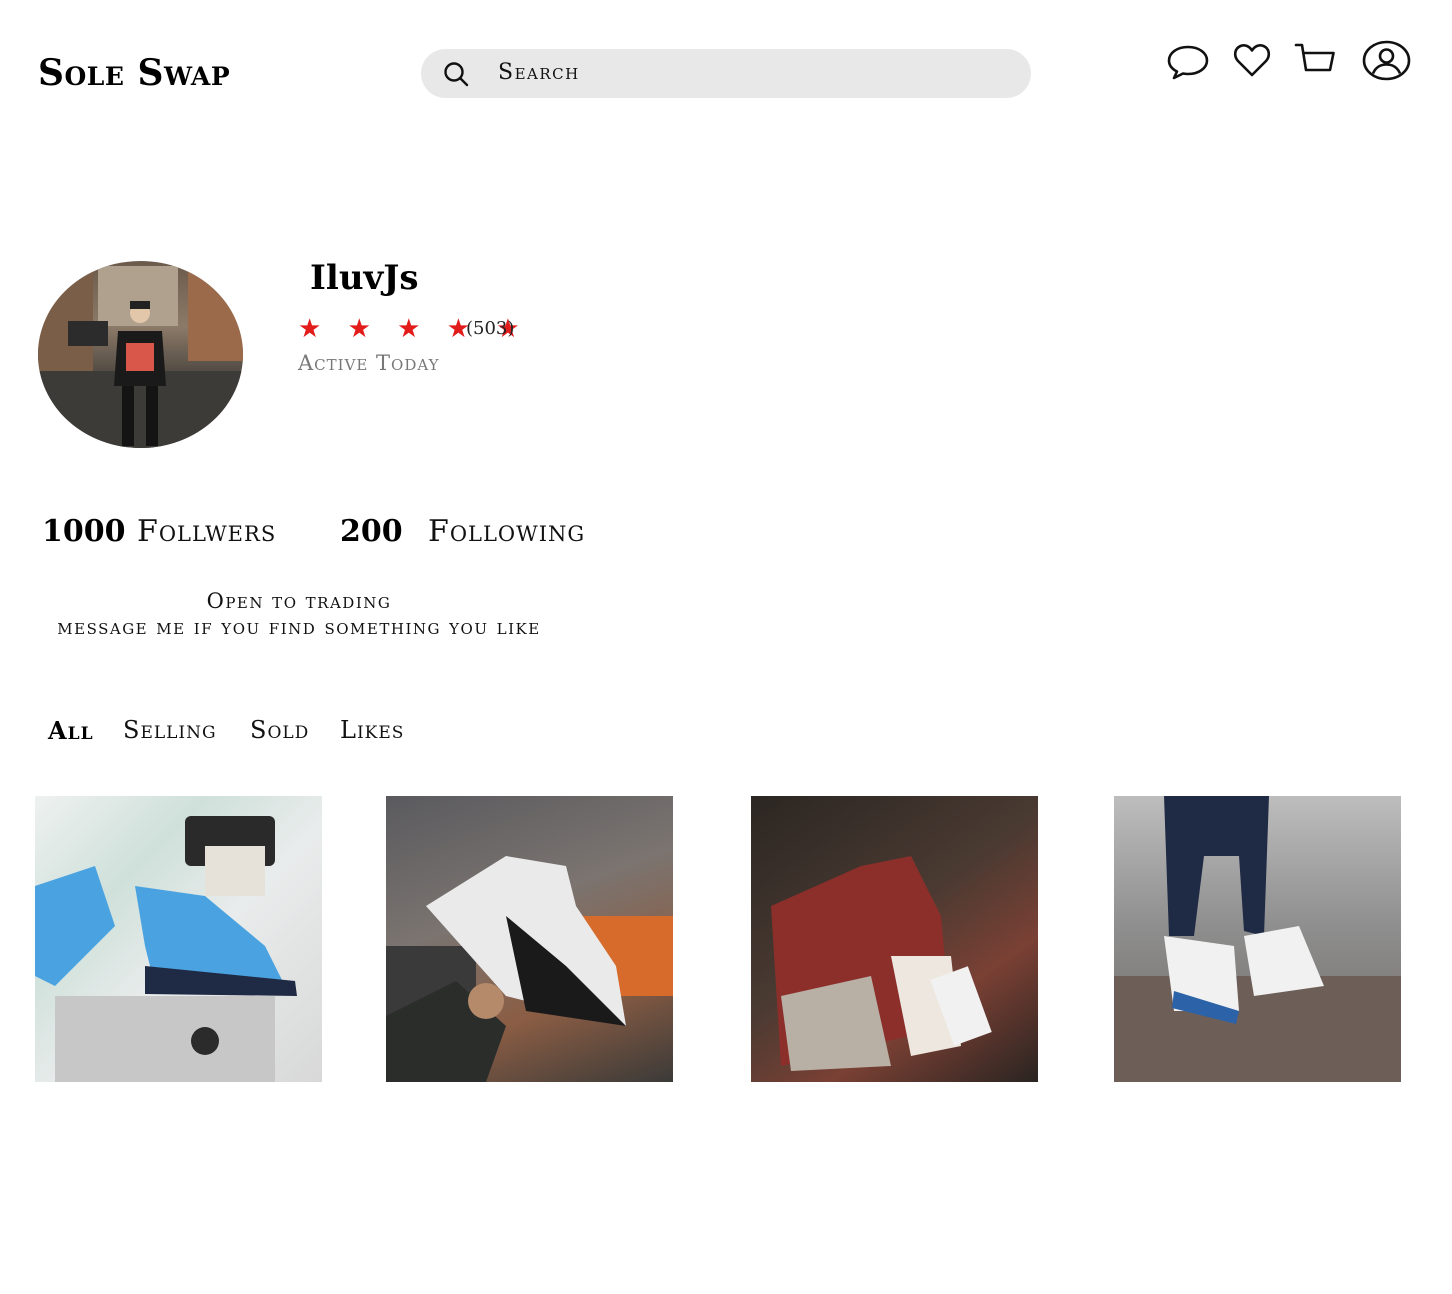  Describe the element at coordinates (539, 72) in the screenshot. I see `search-input: Search` at that location.